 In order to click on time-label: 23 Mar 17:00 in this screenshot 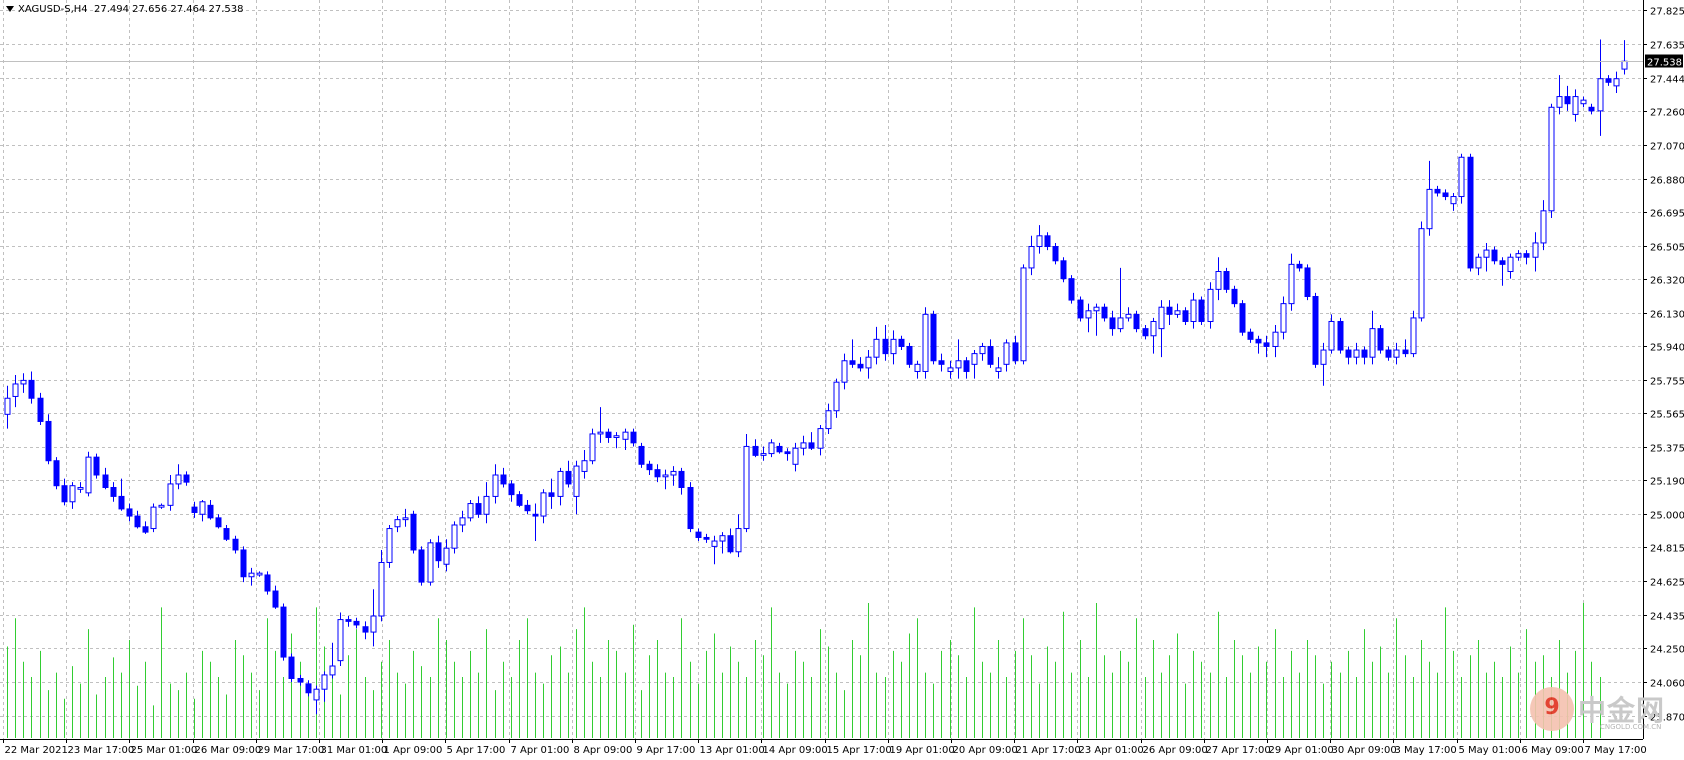, I will do `click(101, 750)`.